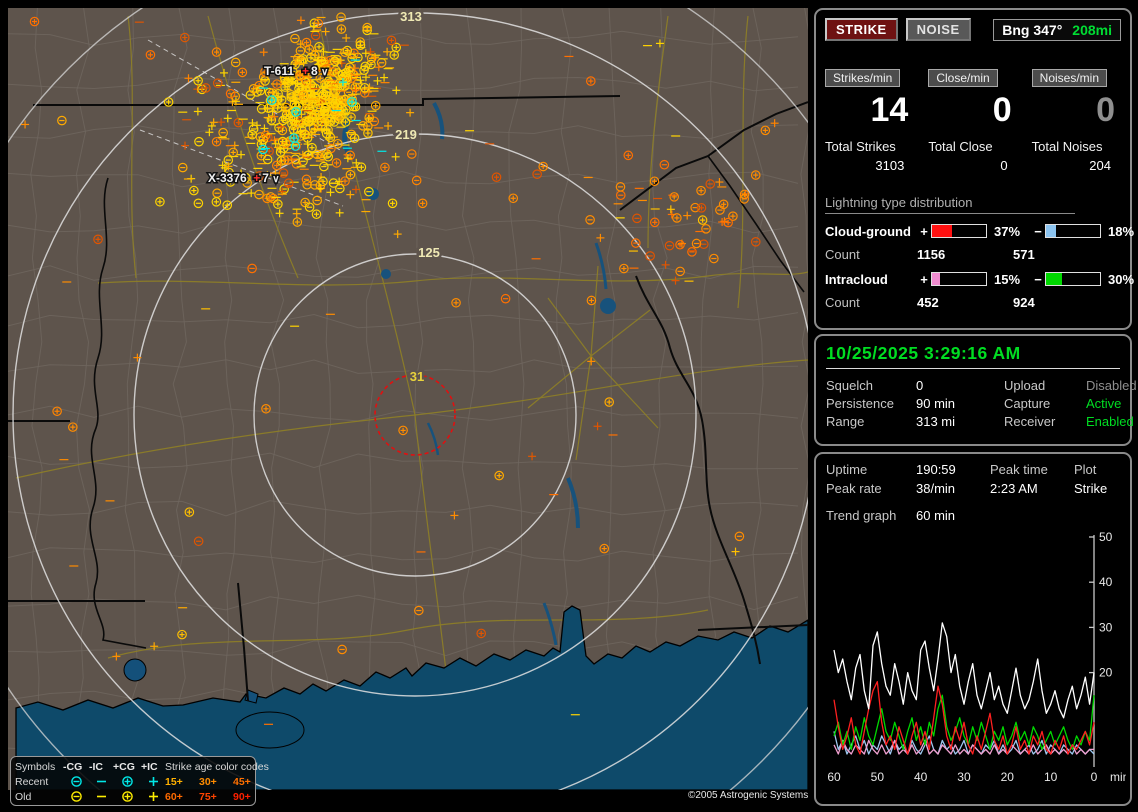 The width and height of the screenshot is (1138, 812). I want to click on legend-row-old: Old, so click(23, 796).